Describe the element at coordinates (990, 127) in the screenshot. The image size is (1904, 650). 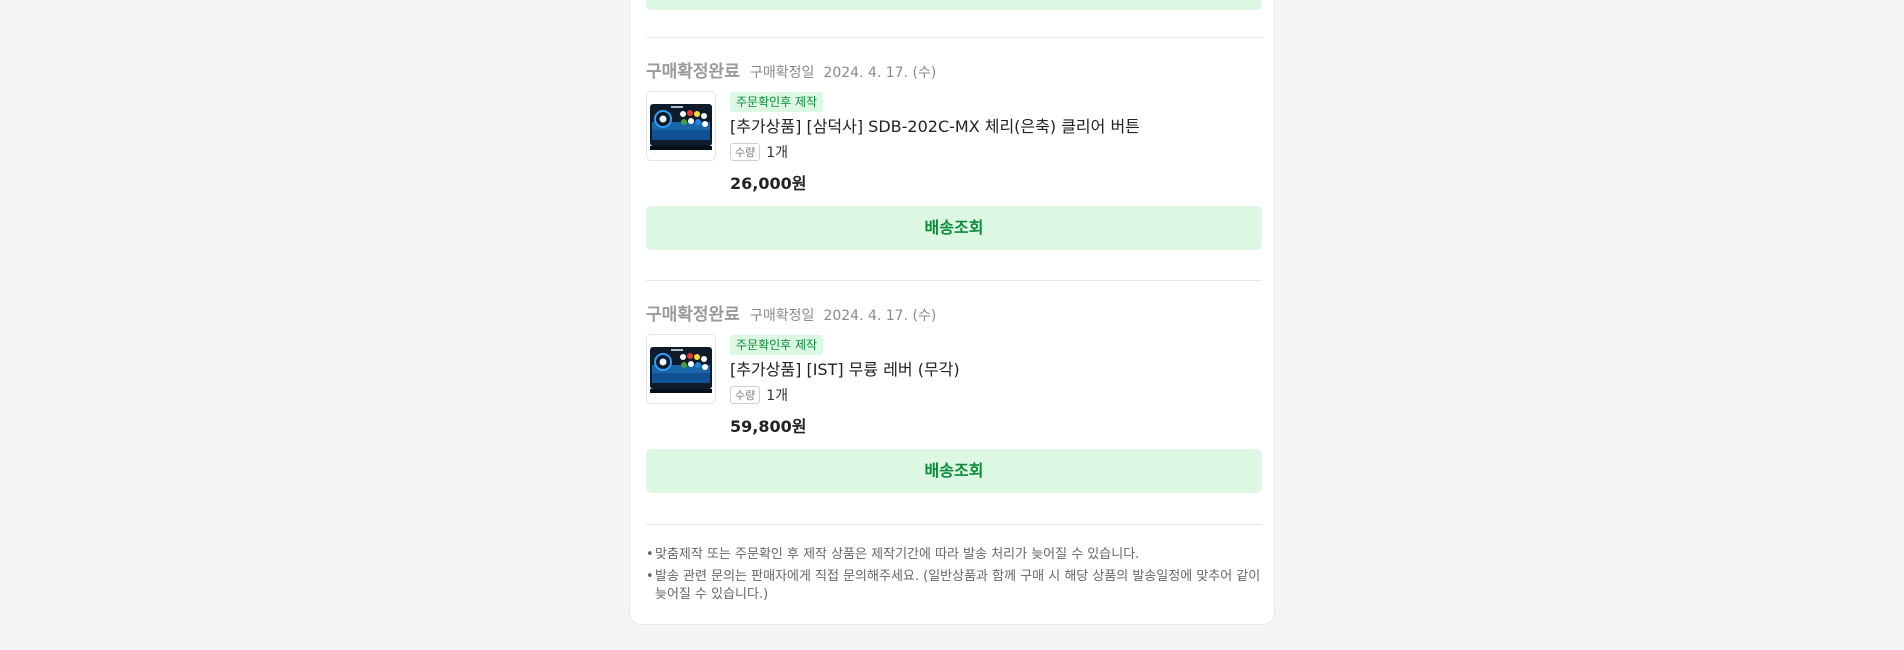
I see `product-name: [추가상품] [삼덕사] SDB-202C-MX 체리(은축) 클리어 버튼` at that location.